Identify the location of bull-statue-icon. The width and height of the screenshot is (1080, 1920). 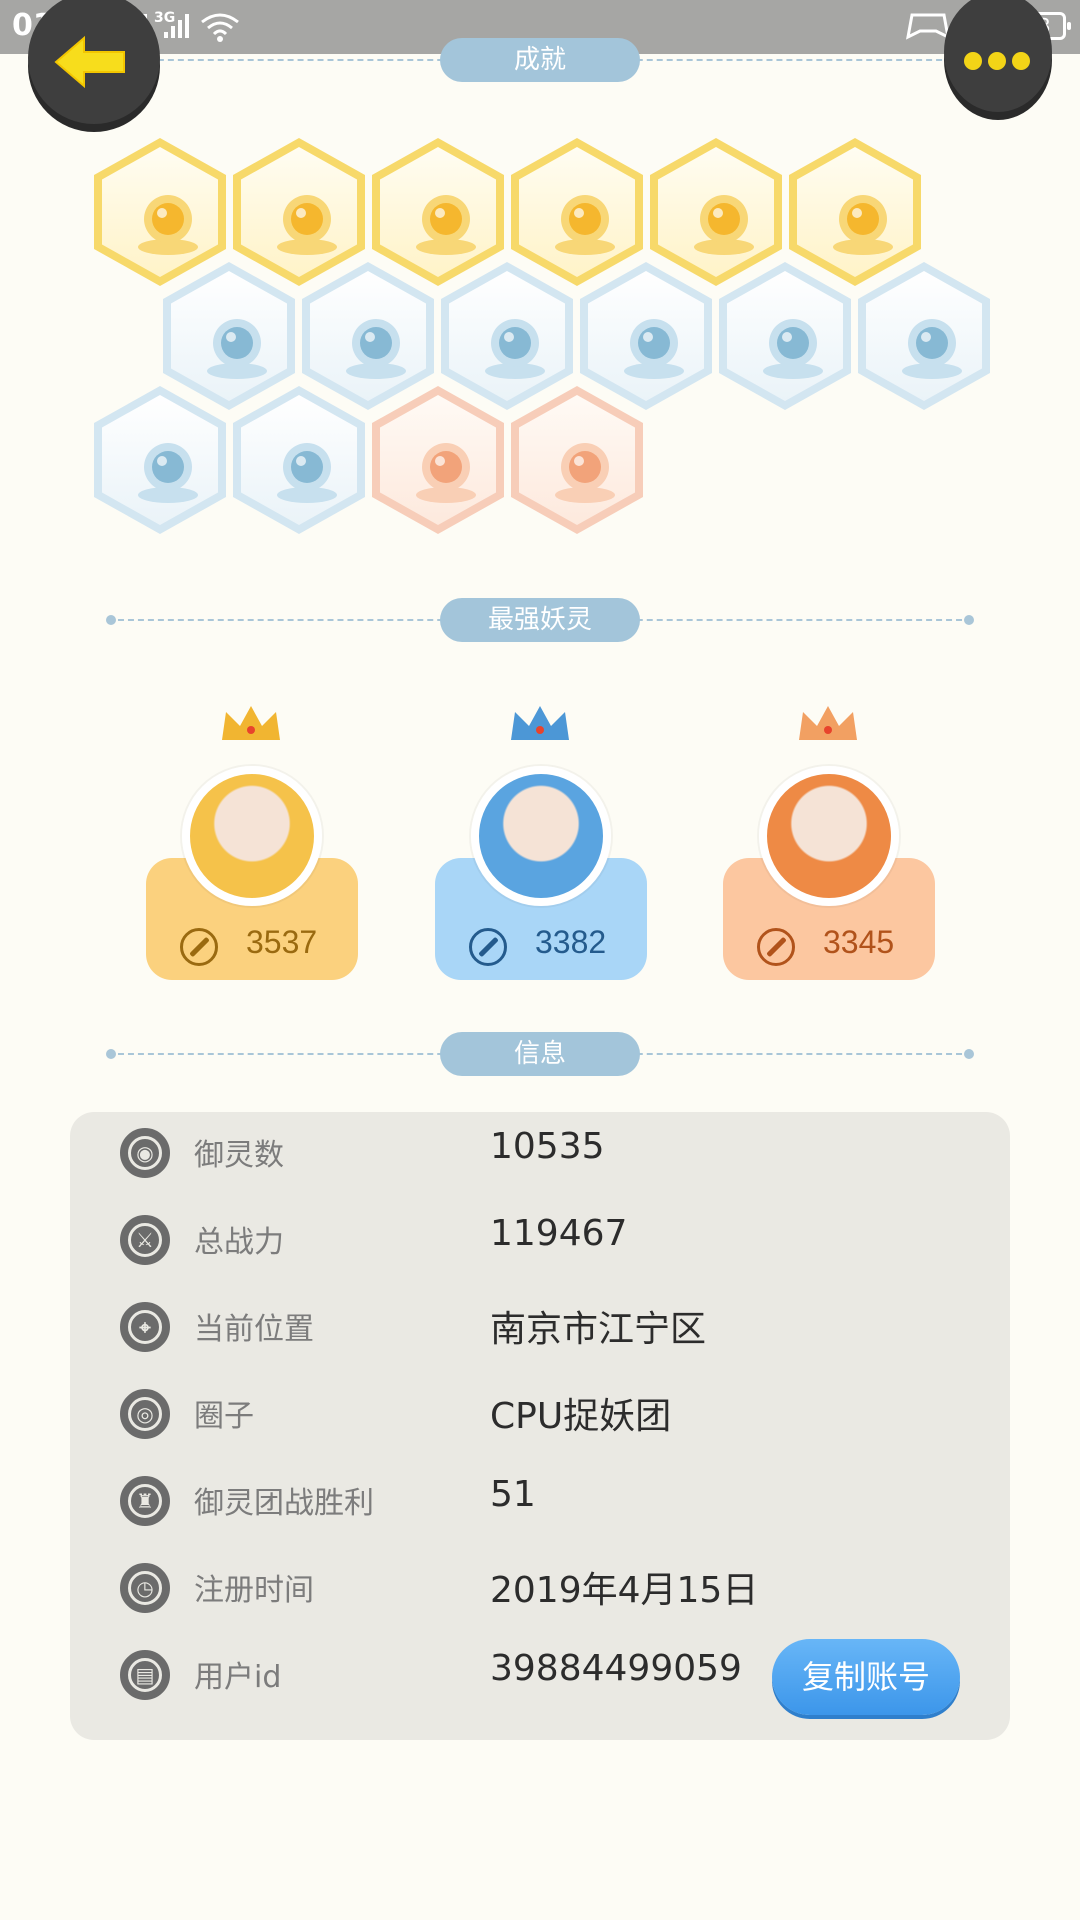
(585, 473).